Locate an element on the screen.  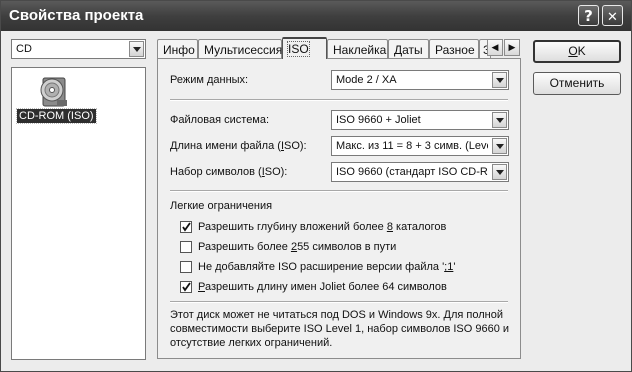
tab-scroll-left-button: ◀ is located at coordinates (495, 47).